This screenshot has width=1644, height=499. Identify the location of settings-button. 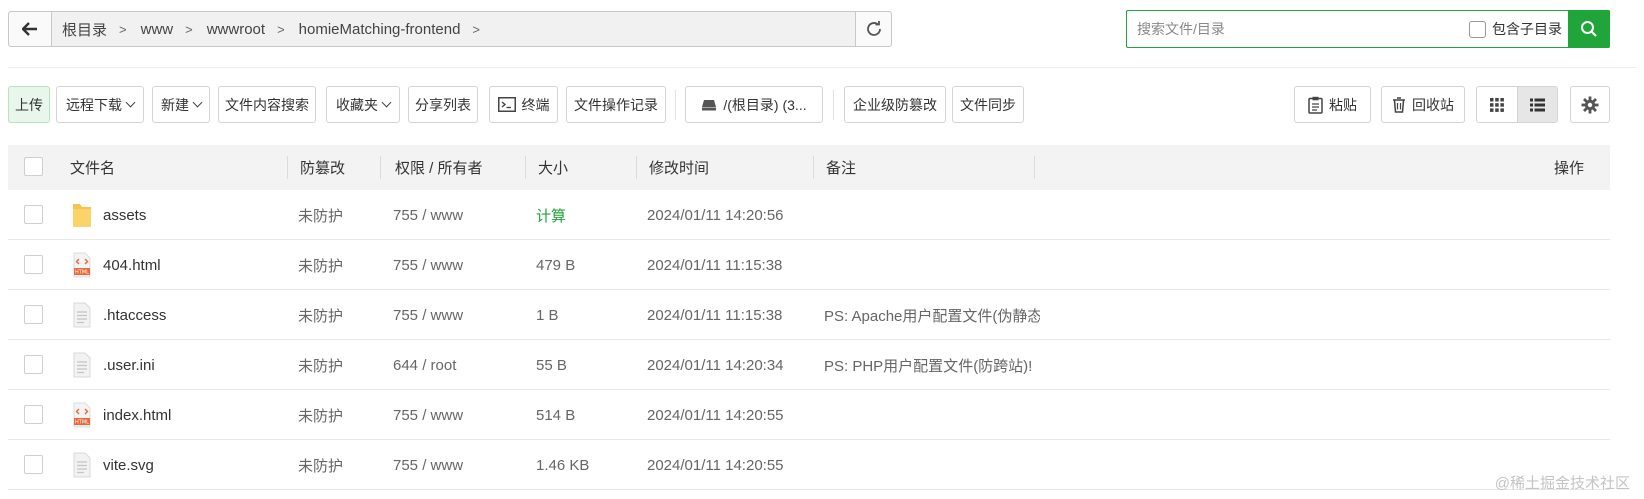
(1590, 104).